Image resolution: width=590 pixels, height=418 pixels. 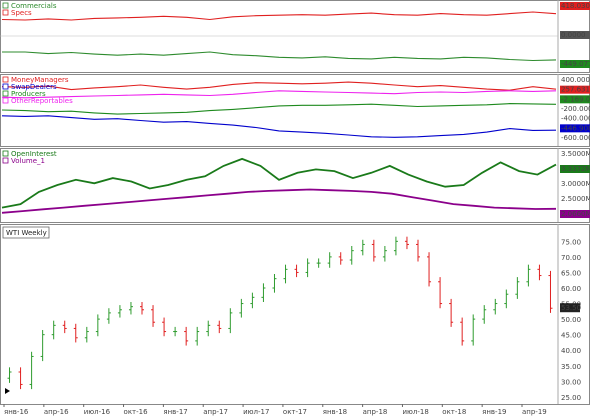 I want to click on axis-value-label: 0.0000, so click(x=573, y=35).